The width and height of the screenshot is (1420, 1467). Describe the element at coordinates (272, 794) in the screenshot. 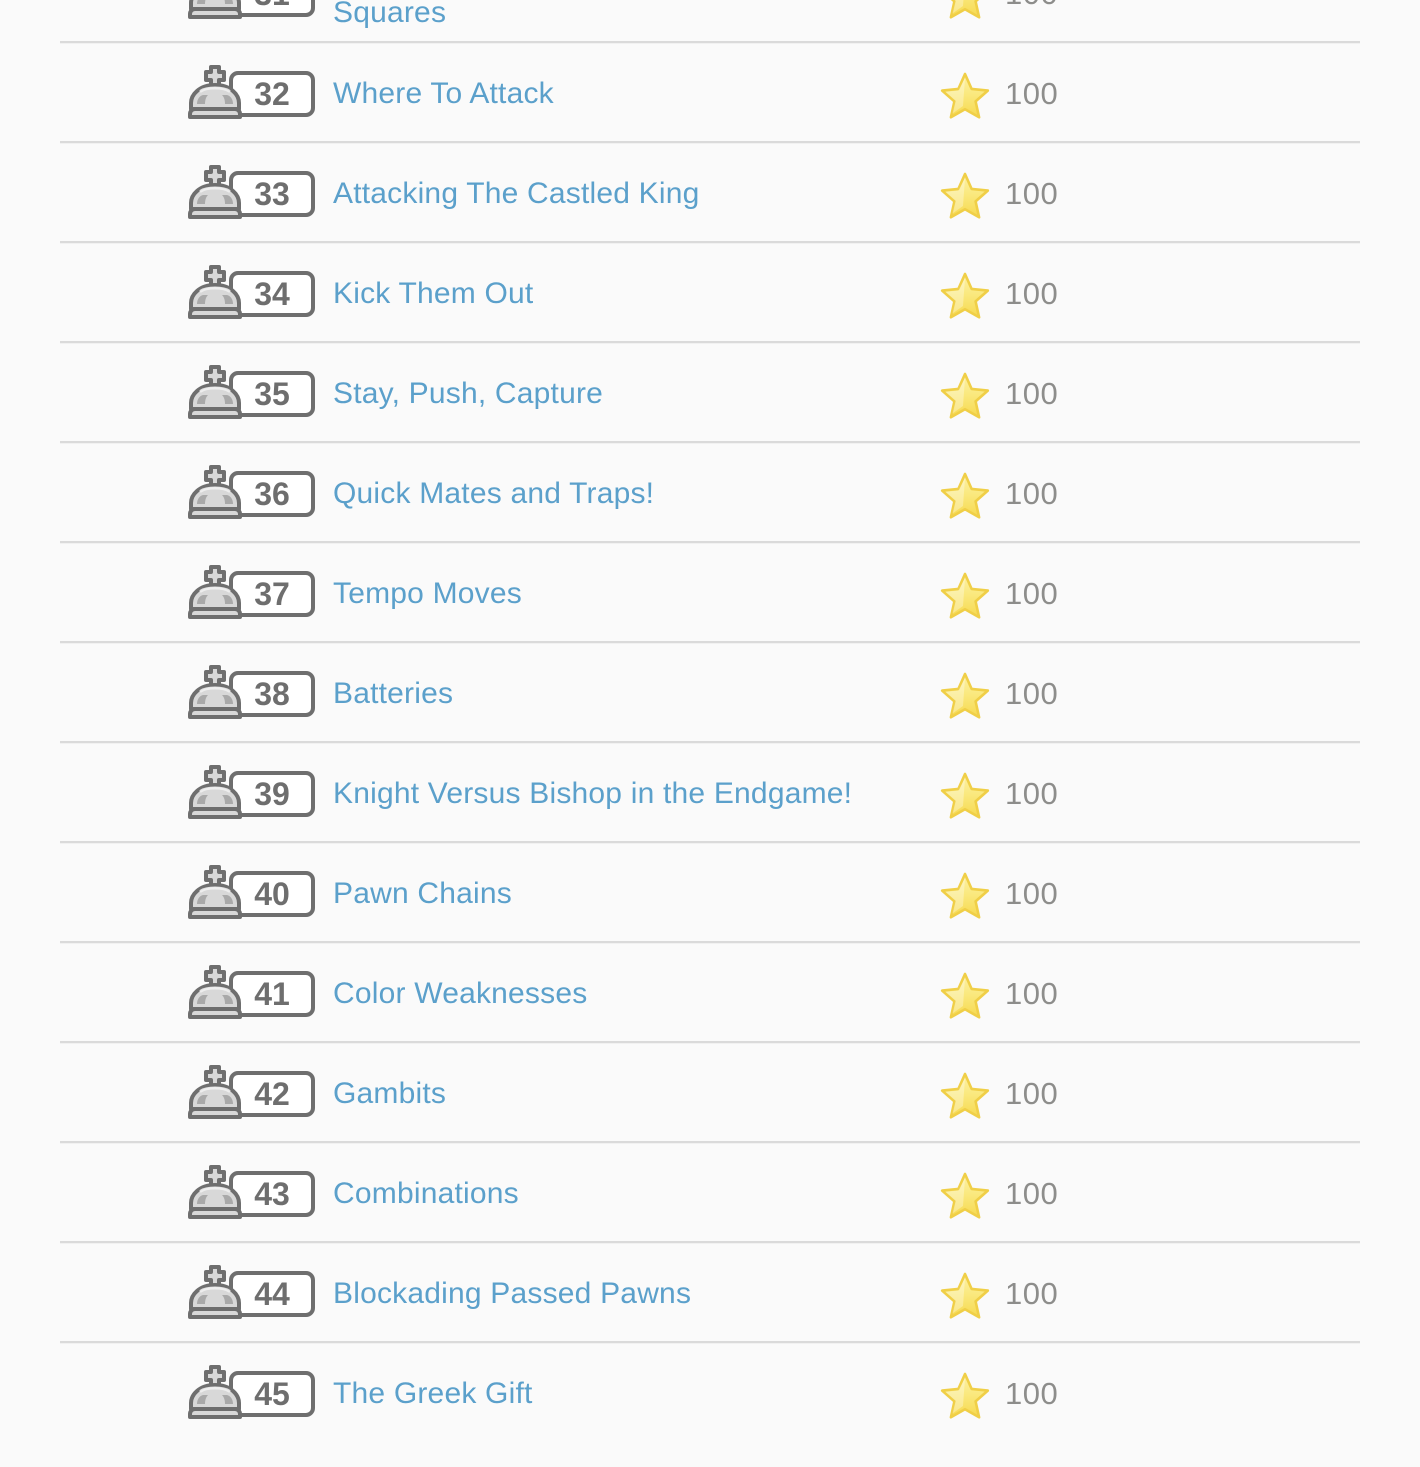

I see `lesson-number: 39` at that location.